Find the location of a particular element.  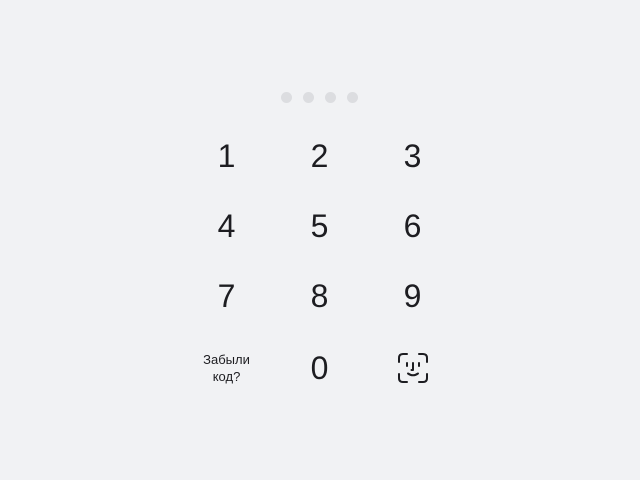

key-6: 6 is located at coordinates (412, 226).